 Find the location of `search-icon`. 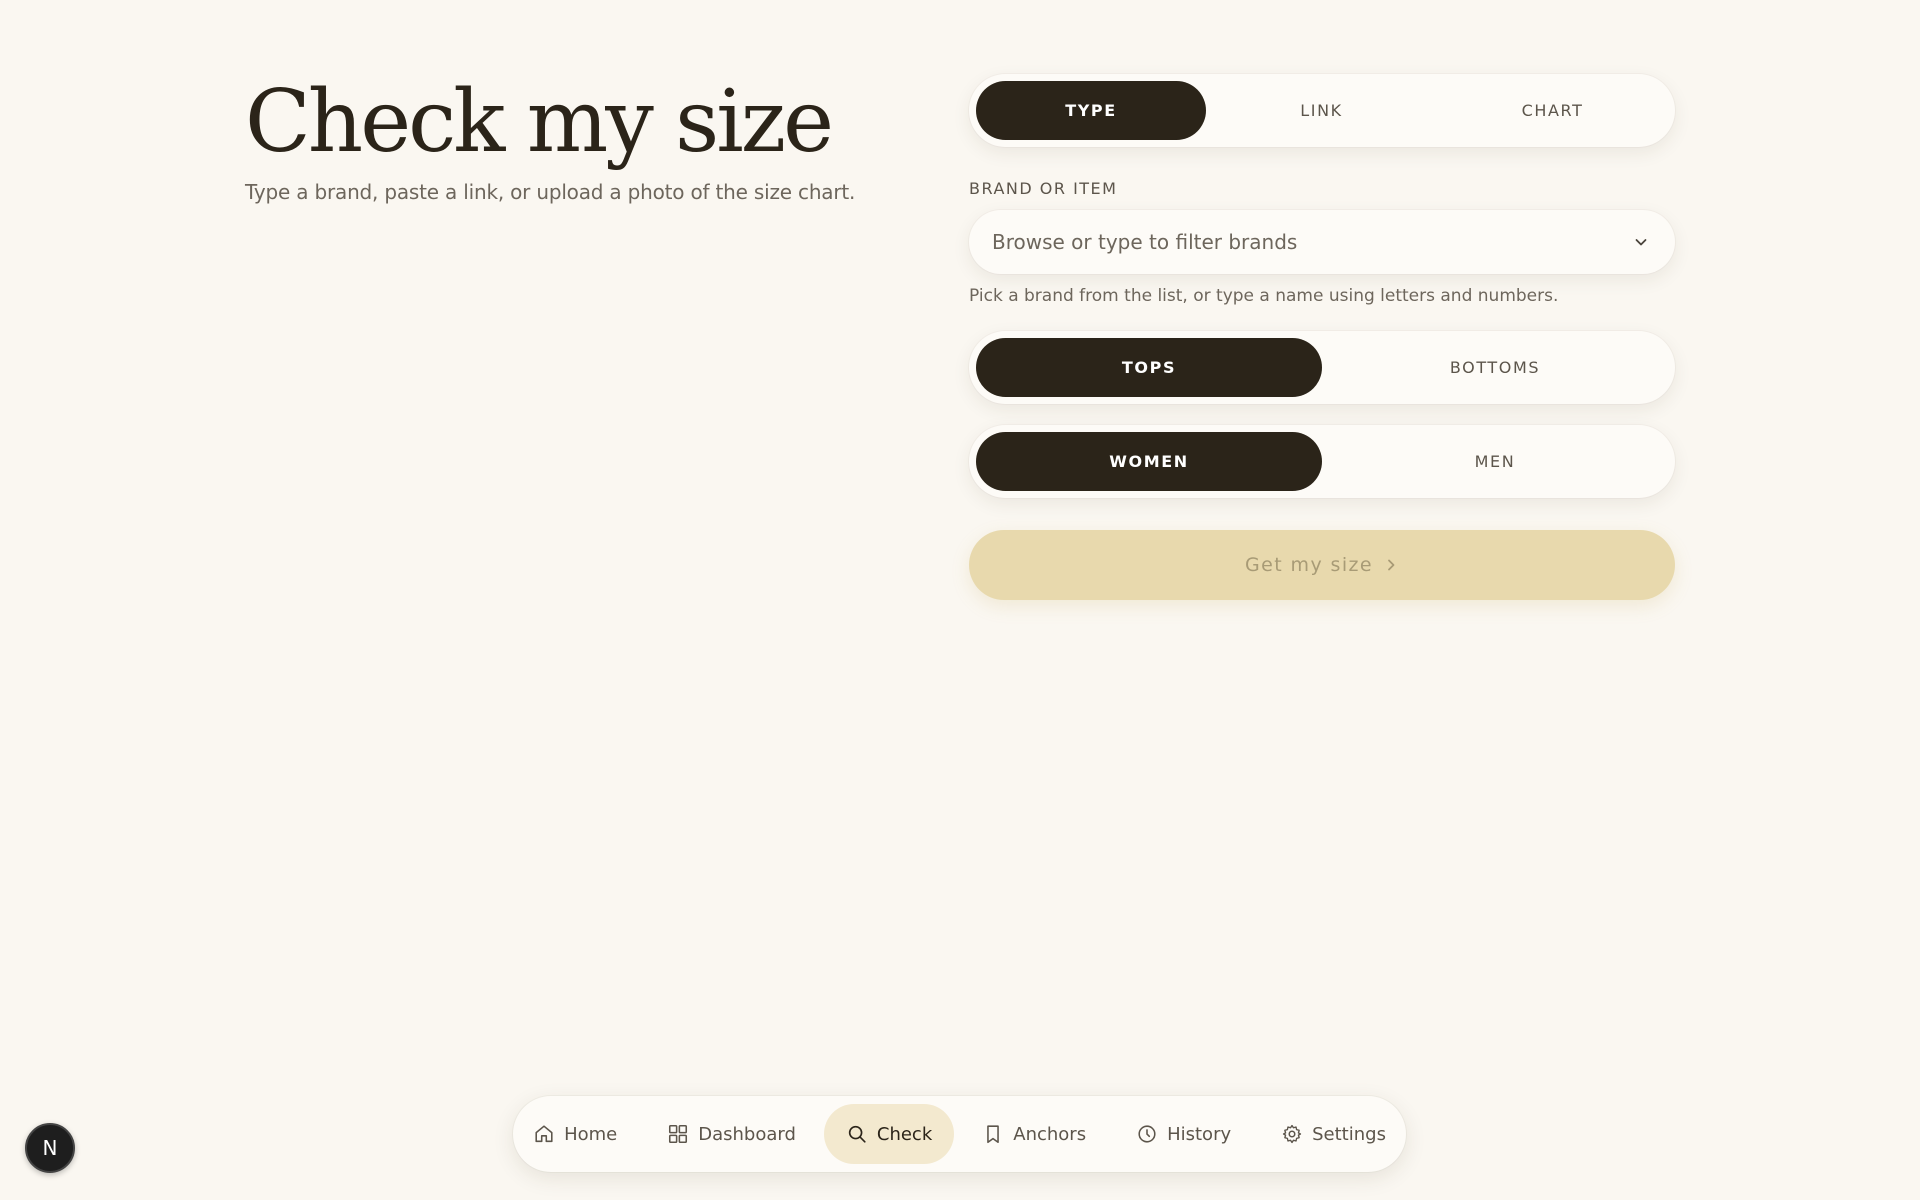

search-icon is located at coordinates (857, 1134).